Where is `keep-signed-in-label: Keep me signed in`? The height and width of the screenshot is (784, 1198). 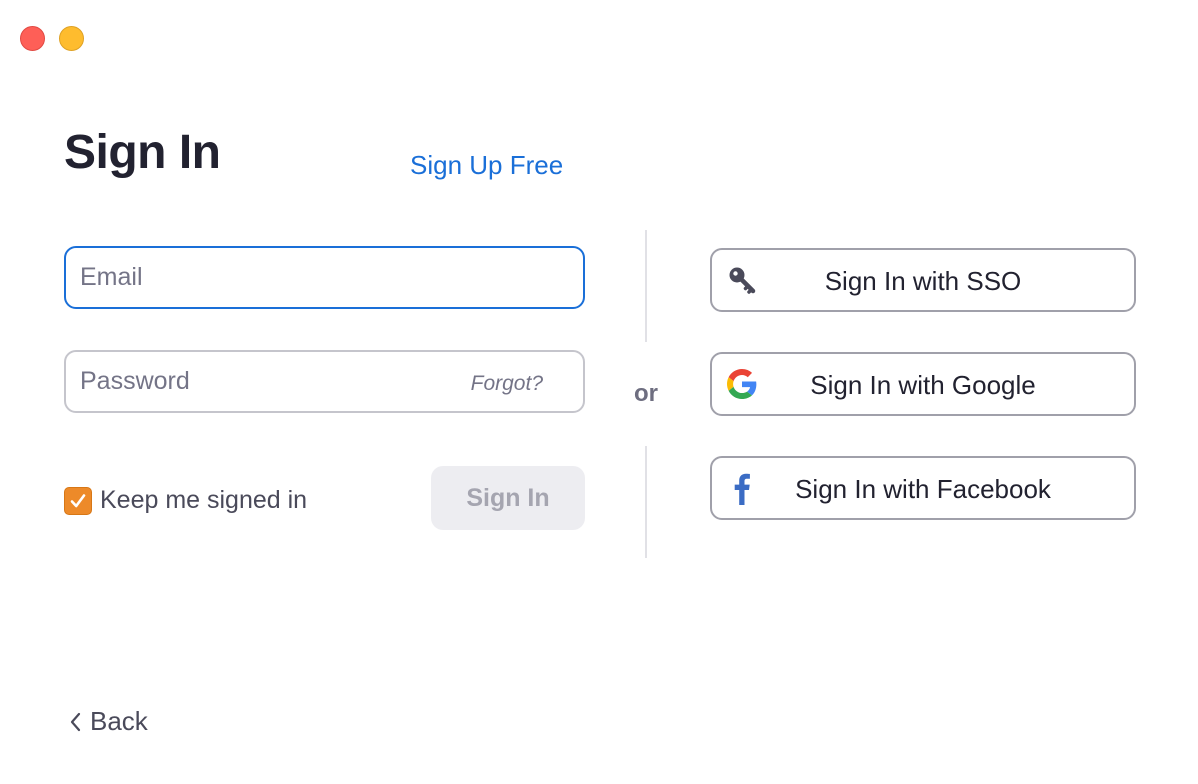 keep-signed-in-label: Keep me signed in is located at coordinates (204, 500).